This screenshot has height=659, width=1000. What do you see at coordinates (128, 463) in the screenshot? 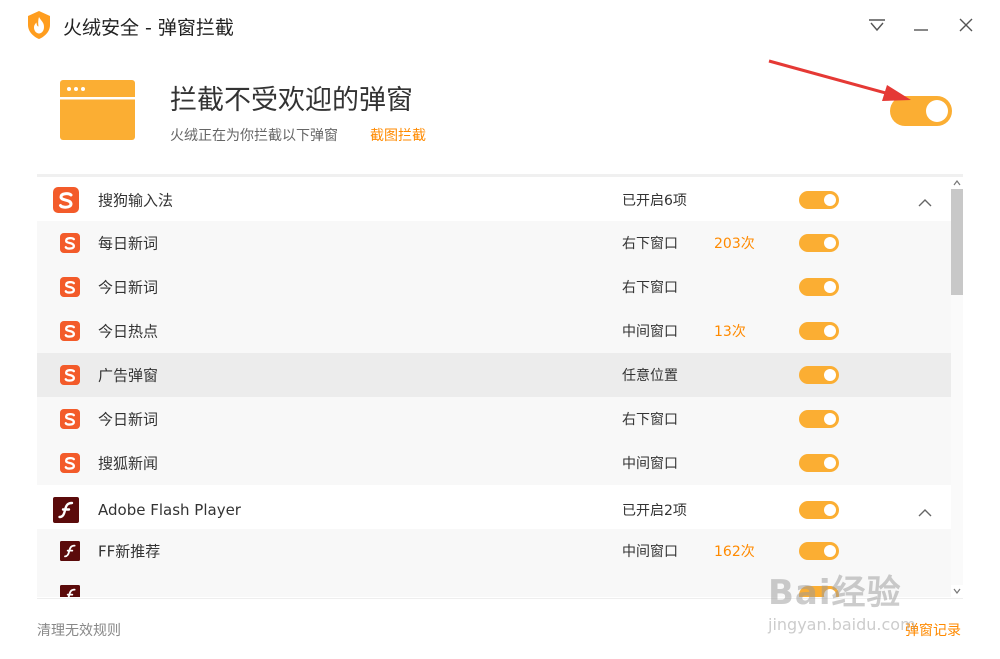
I see `rule-name: 搜狐新闻` at bounding box center [128, 463].